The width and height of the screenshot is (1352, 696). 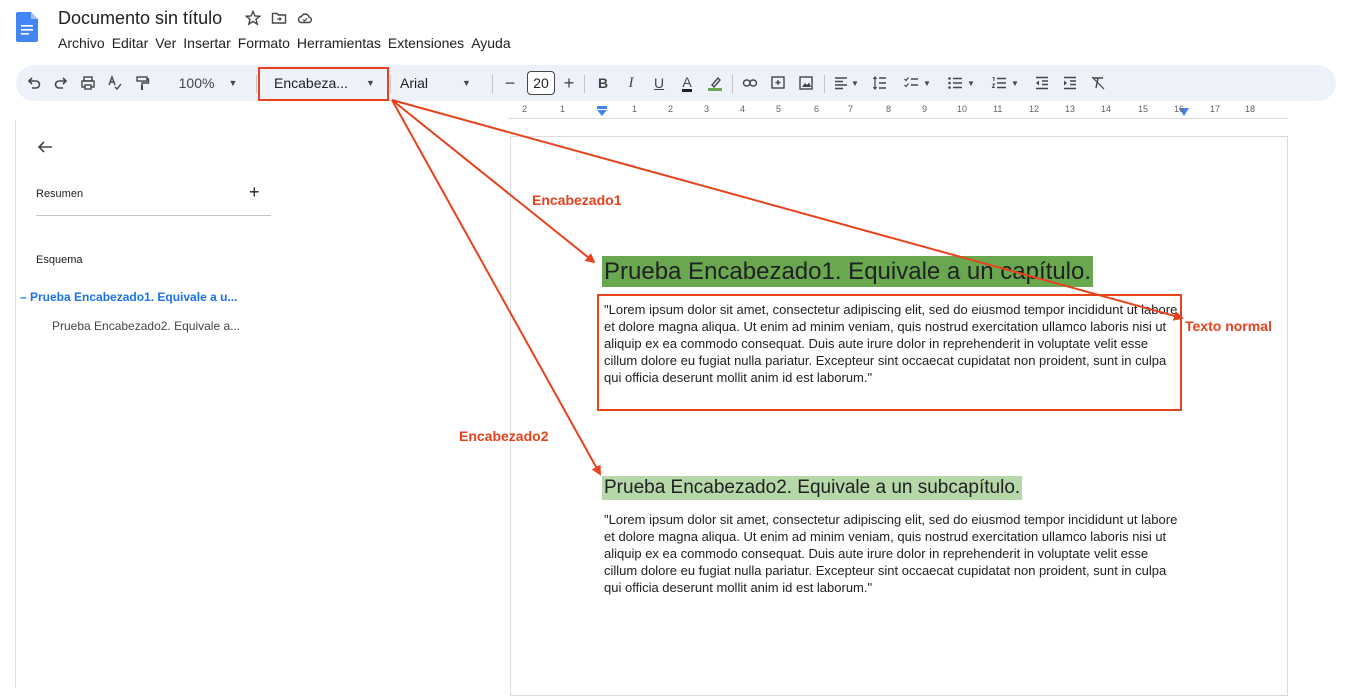 I want to click on insert-link-button, so click(x=750, y=83).